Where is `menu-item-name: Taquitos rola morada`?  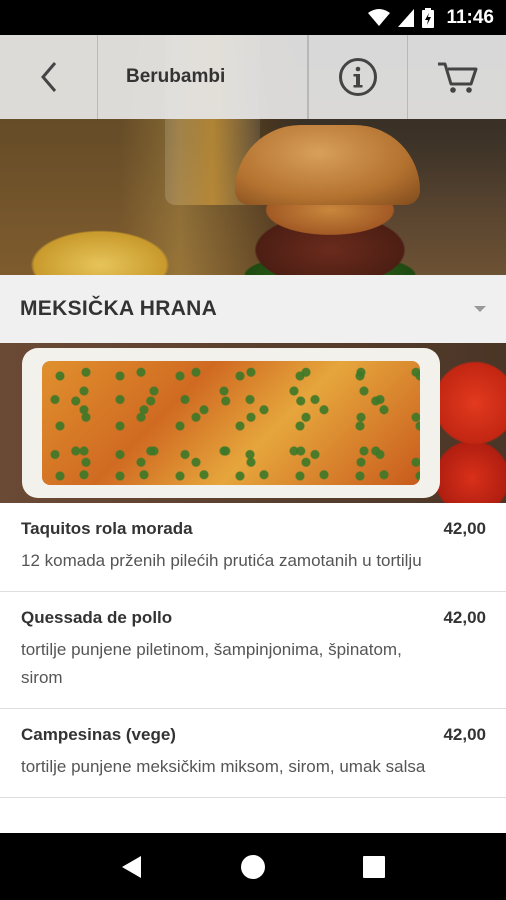
menu-item-name: Taquitos rola morada is located at coordinates (107, 528).